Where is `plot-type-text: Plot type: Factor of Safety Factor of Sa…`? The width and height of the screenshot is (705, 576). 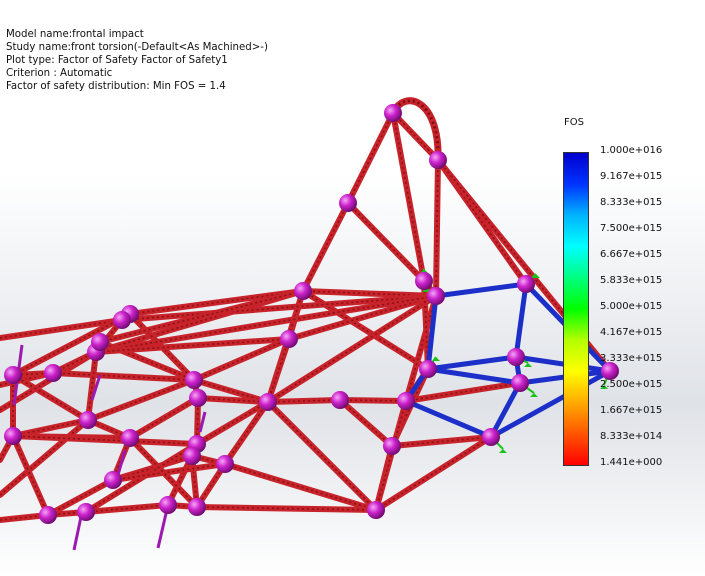 plot-type-text: Plot type: Factor of Safety Factor of Sa… is located at coordinates (117, 60).